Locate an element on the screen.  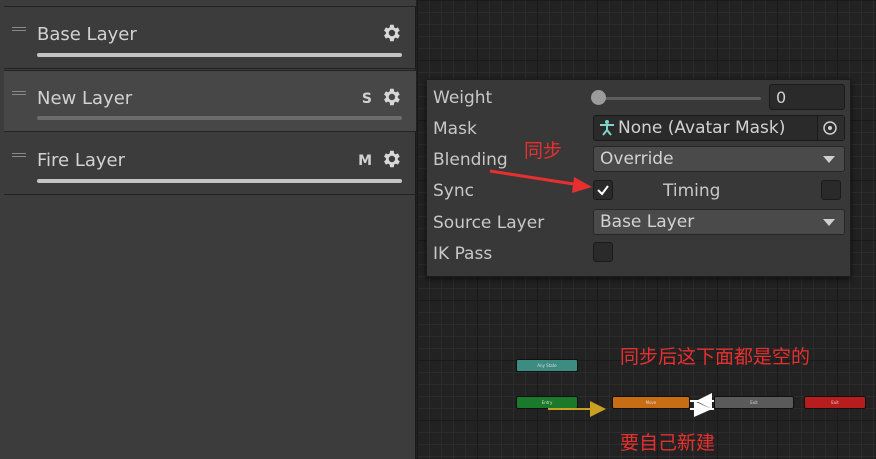
annotation-create-note: 要自己新建 is located at coordinates (668, 443).